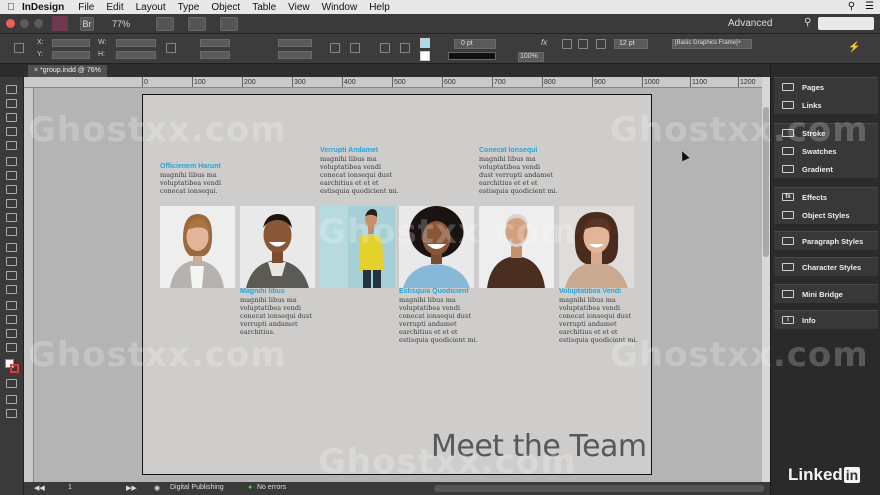 The width and height of the screenshot is (880, 495). I want to click on panel-pages: Pages, so click(826, 87).